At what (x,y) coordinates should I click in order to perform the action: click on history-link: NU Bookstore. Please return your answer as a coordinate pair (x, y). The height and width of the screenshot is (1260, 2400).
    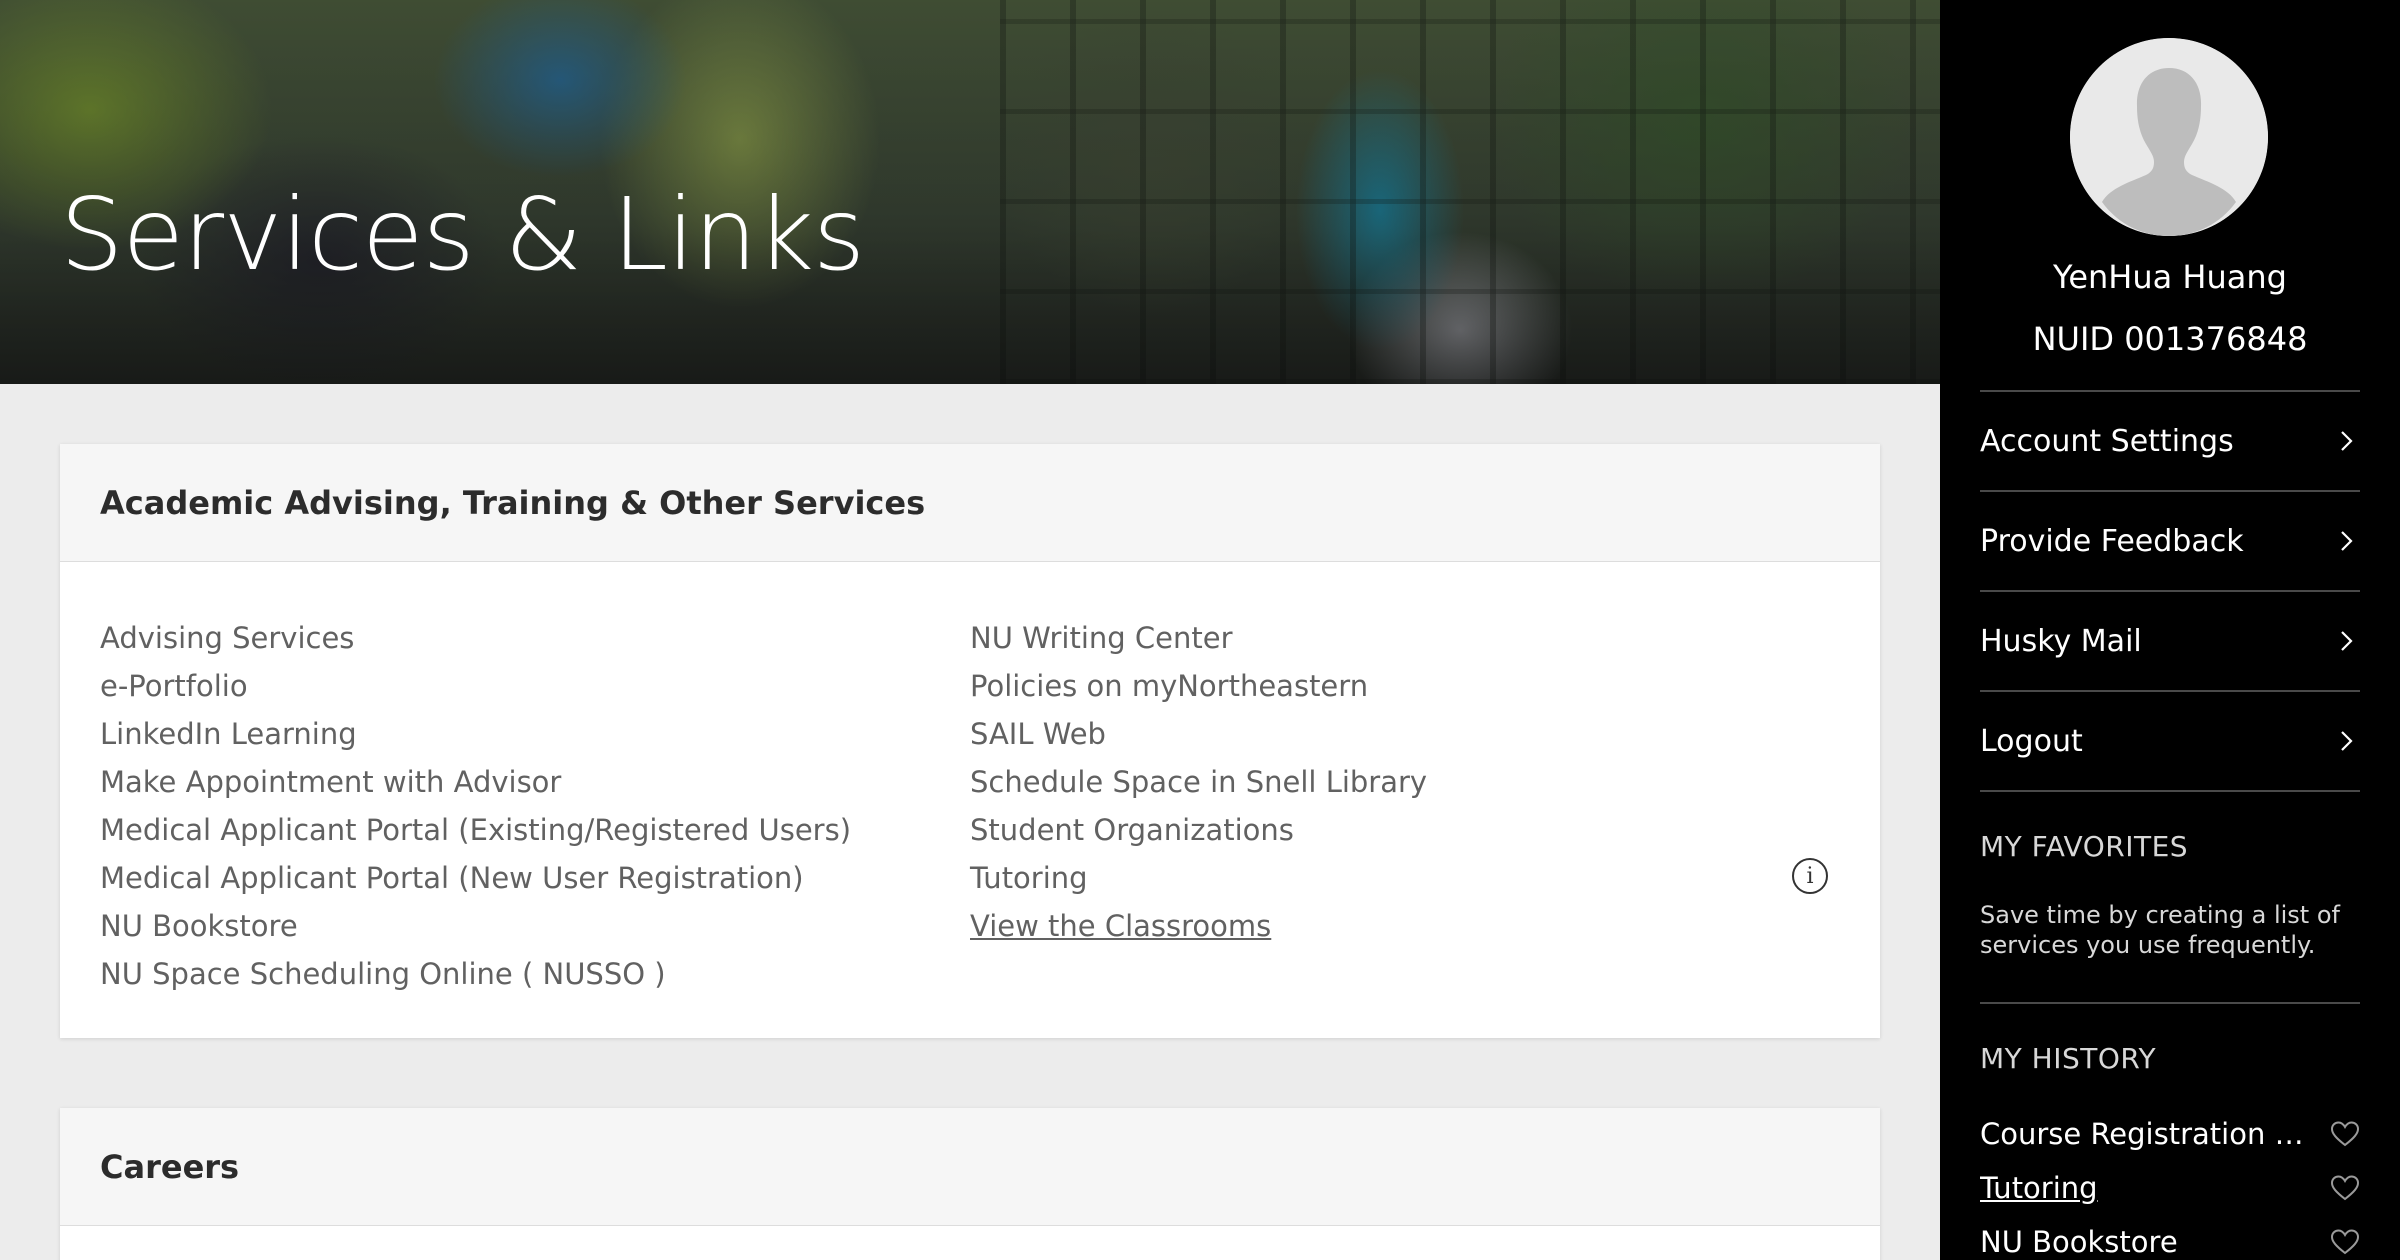
    Looking at the image, I should click on (2079, 1242).